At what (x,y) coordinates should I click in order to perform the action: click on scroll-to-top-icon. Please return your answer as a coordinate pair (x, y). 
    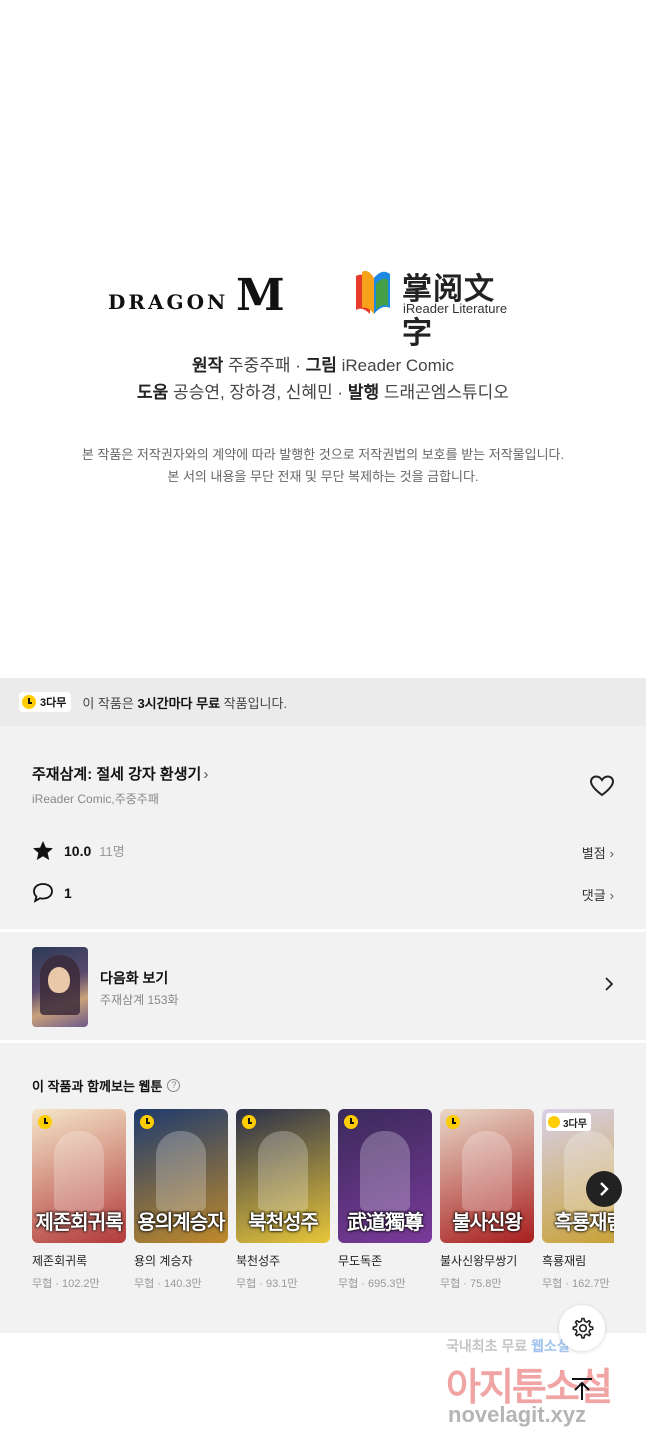
    Looking at the image, I should click on (582, 1388).